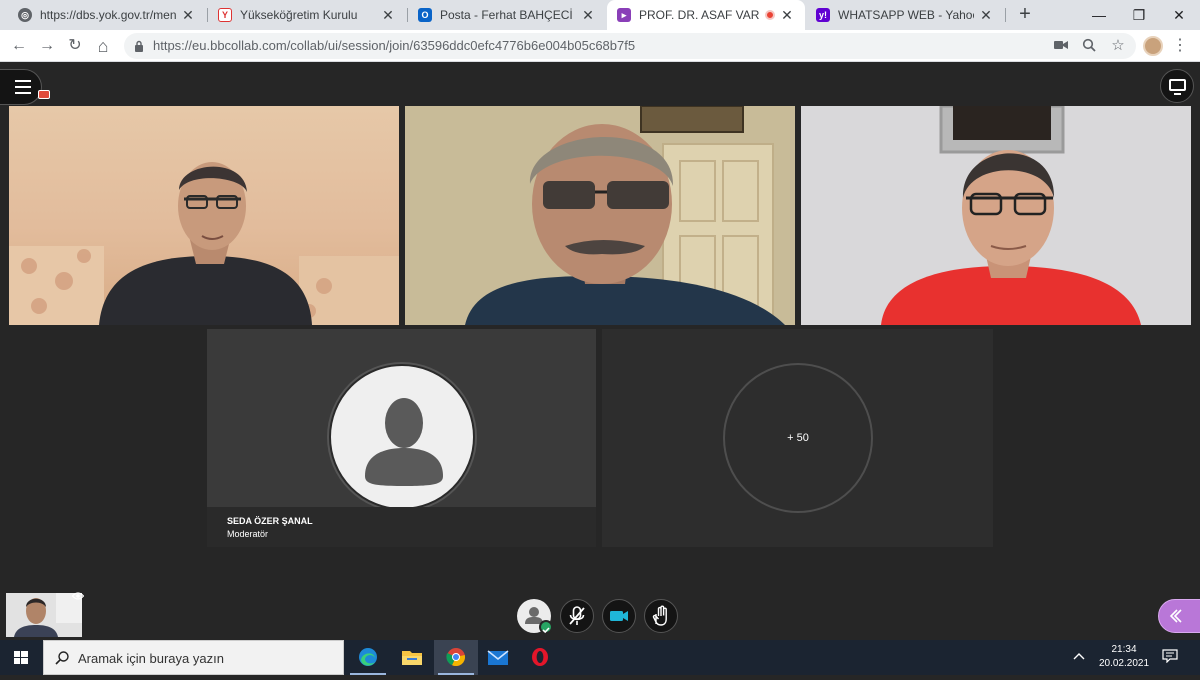  I want to click on participant-name-strip: SEDA ÖZER ŞANAL Moderatör, so click(401, 527).